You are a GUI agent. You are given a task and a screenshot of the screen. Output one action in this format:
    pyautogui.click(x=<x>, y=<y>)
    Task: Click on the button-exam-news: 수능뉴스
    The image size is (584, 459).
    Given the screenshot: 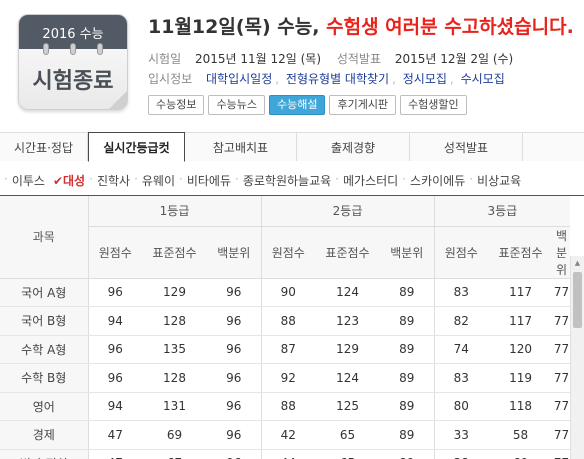 What is the action you would take?
    pyautogui.click(x=236, y=105)
    